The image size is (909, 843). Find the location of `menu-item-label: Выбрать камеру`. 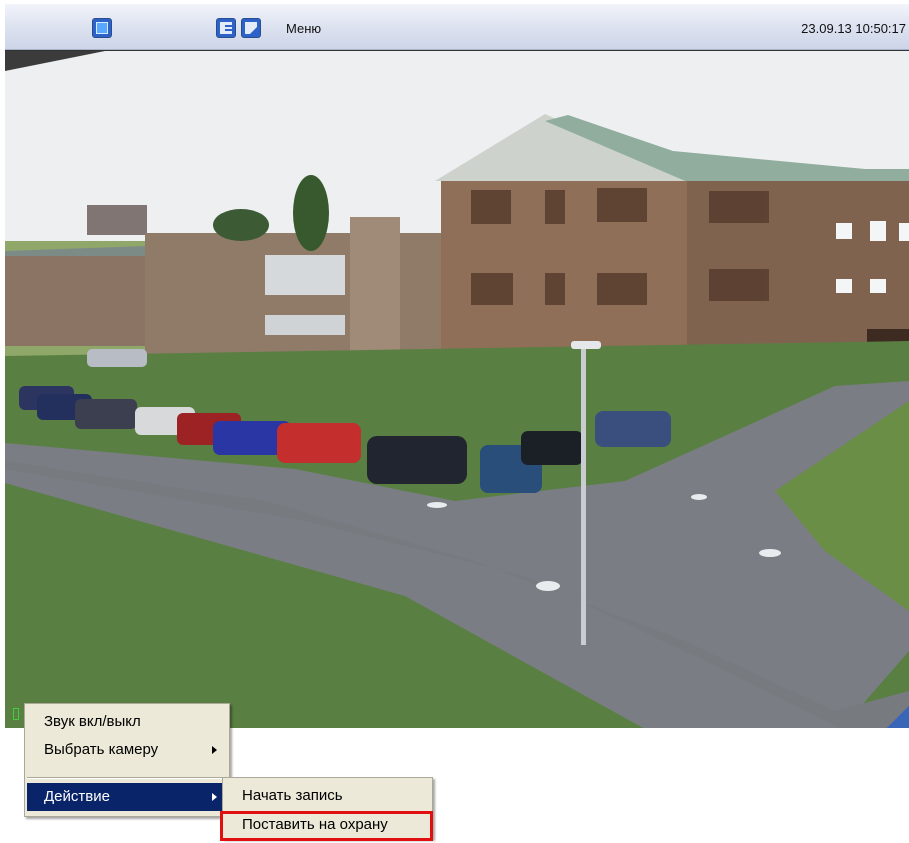

menu-item-label: Выбрать камеру is located at coordinates (101, 749).